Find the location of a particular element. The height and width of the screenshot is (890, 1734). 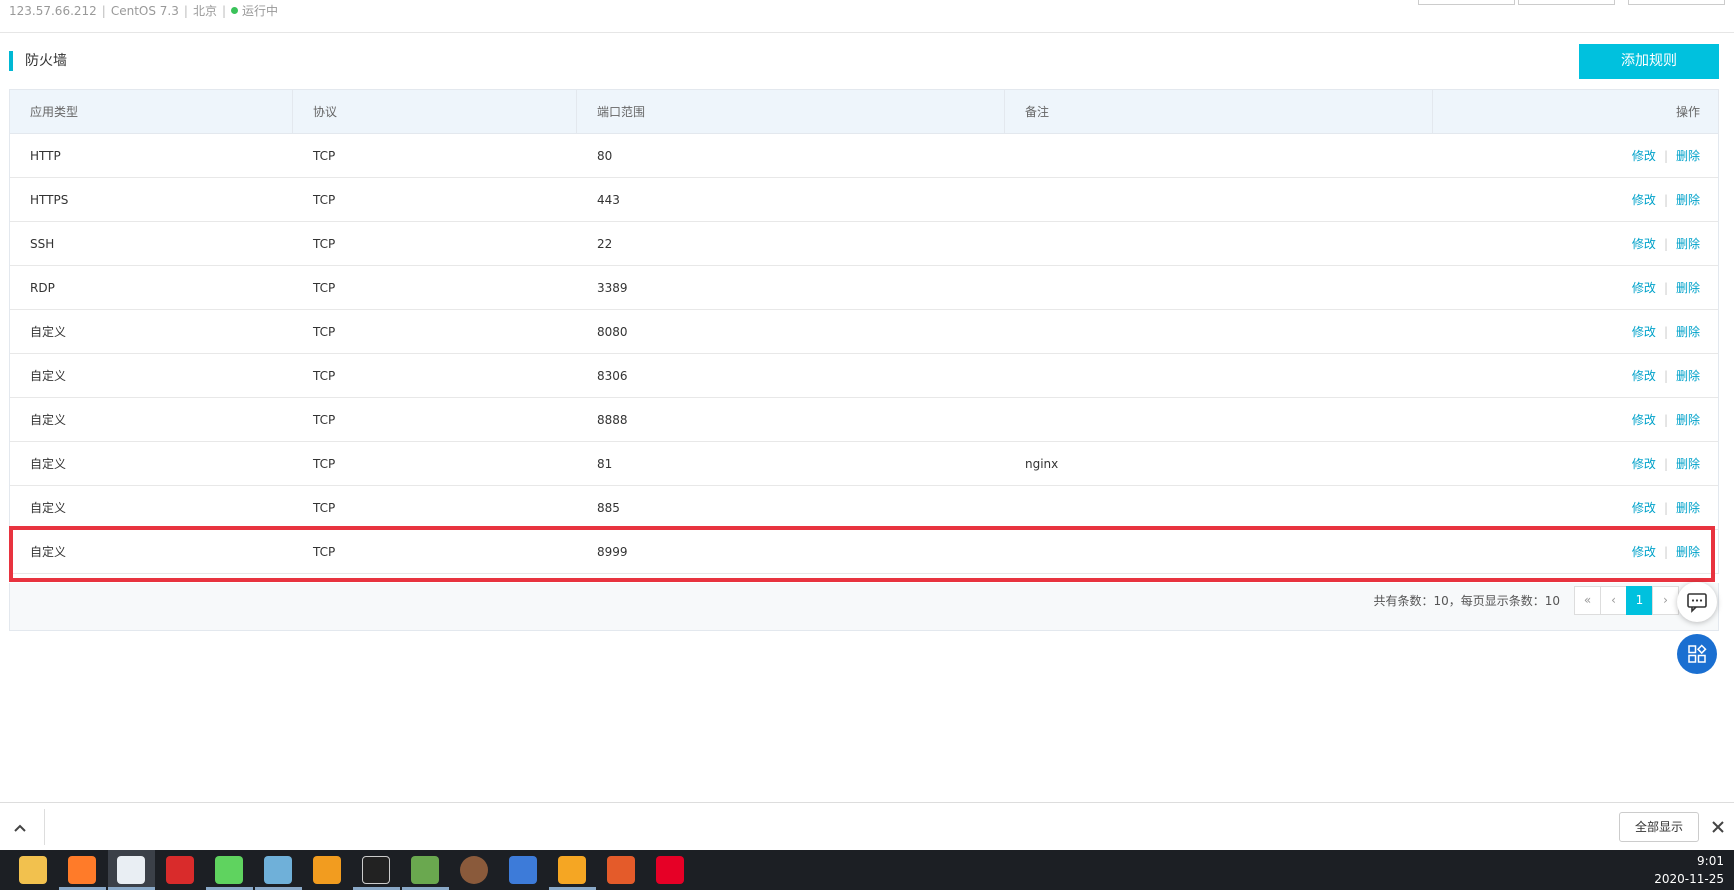

prev-page-button: ‹ is located at coordinates (1613, 600).